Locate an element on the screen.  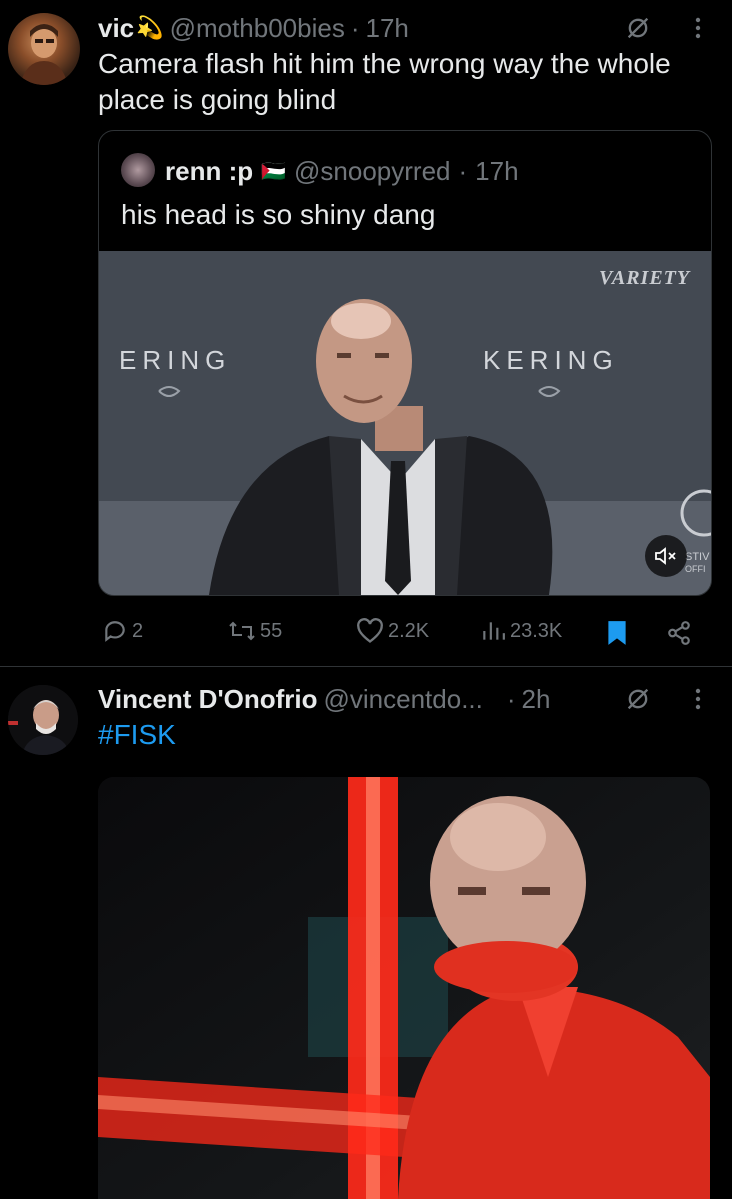
backdrop-text-left: ERING is located at coordinates (175, 360).